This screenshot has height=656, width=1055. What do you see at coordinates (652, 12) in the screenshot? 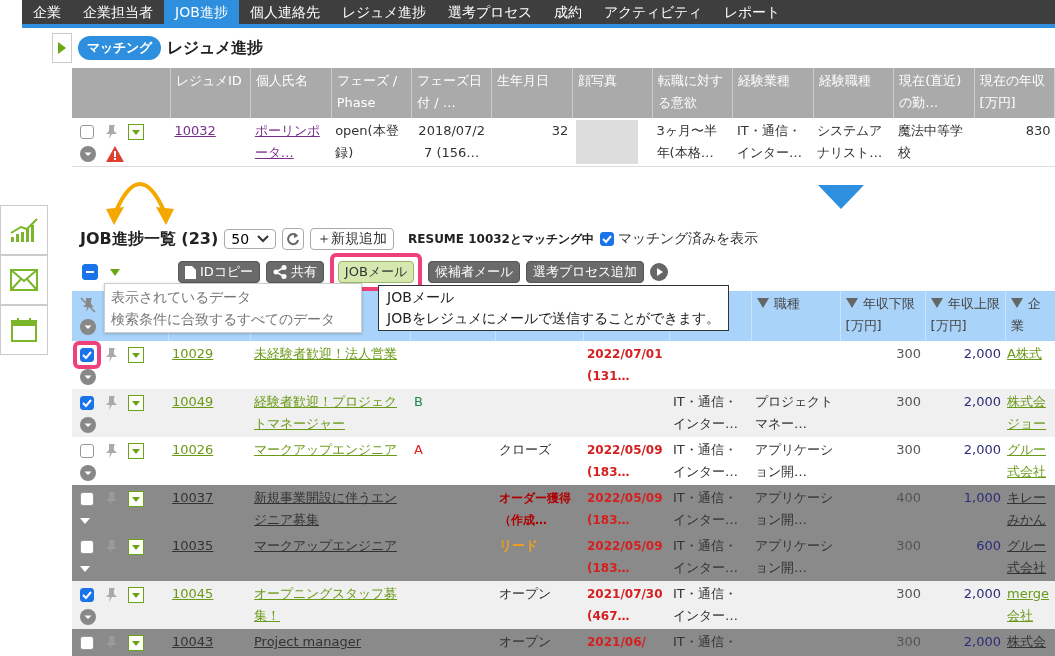
I see `nav-tab: アクティビティ` at bounding box center [652, 12].